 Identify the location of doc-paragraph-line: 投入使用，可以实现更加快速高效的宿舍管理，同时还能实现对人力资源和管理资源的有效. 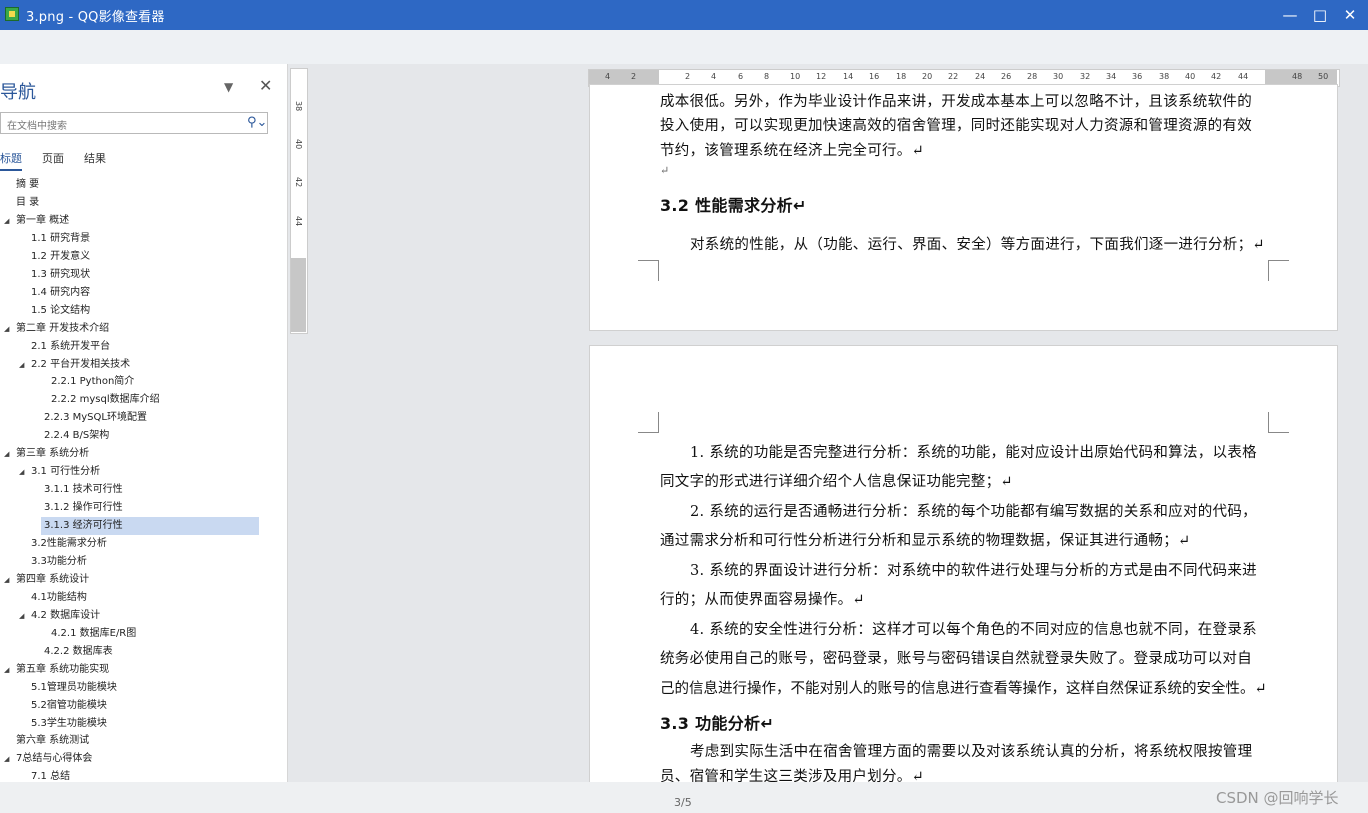
(956, 126).